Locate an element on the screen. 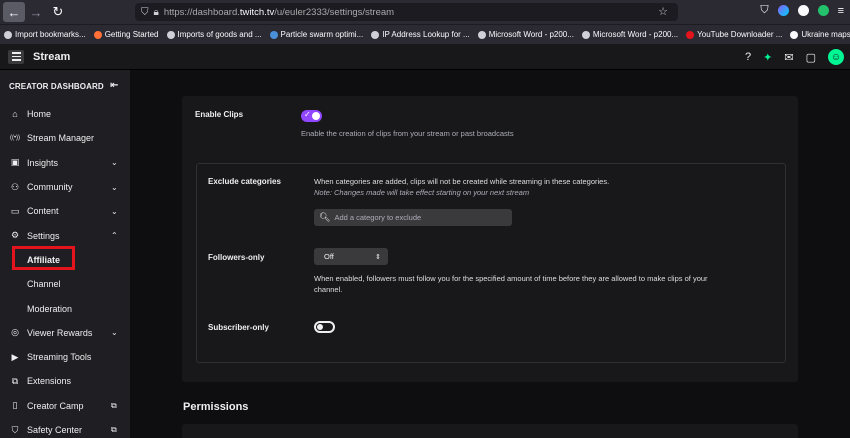 The height and width of the screenshot is (438, 850). sidebar-item-channel: Channel is located at coordinates (65, 284).